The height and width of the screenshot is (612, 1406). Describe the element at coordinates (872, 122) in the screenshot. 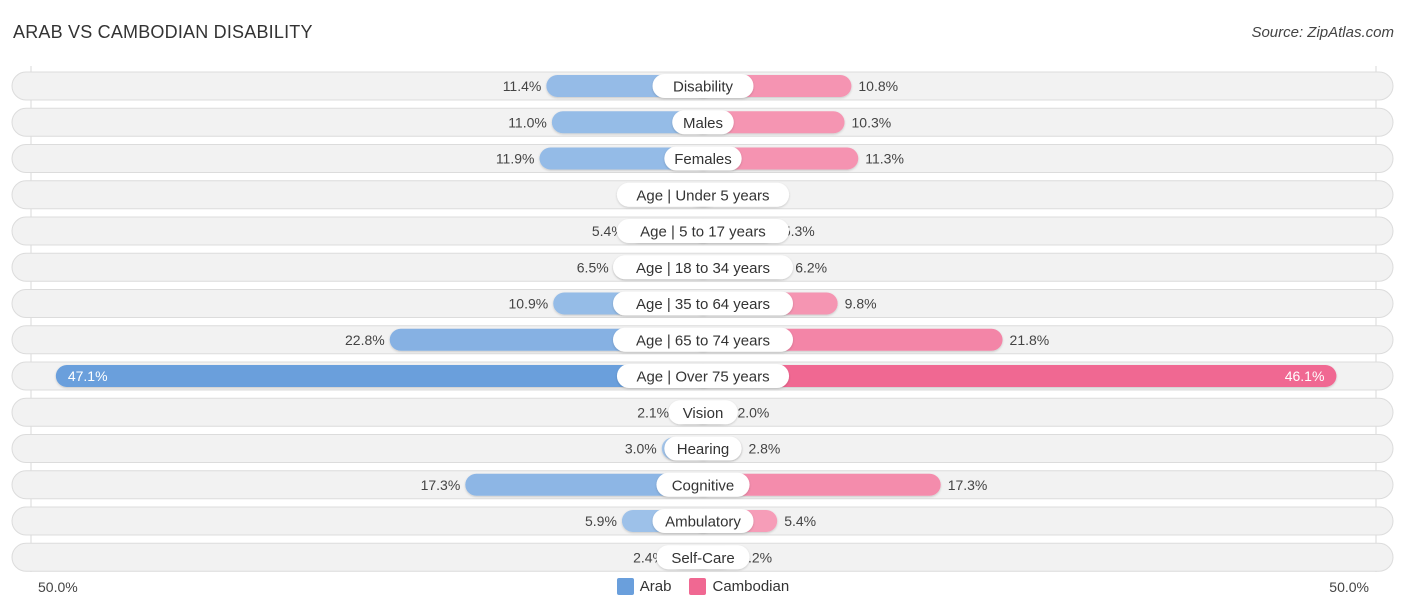

I see `value-label-cambodian: 10.3%` at that location.